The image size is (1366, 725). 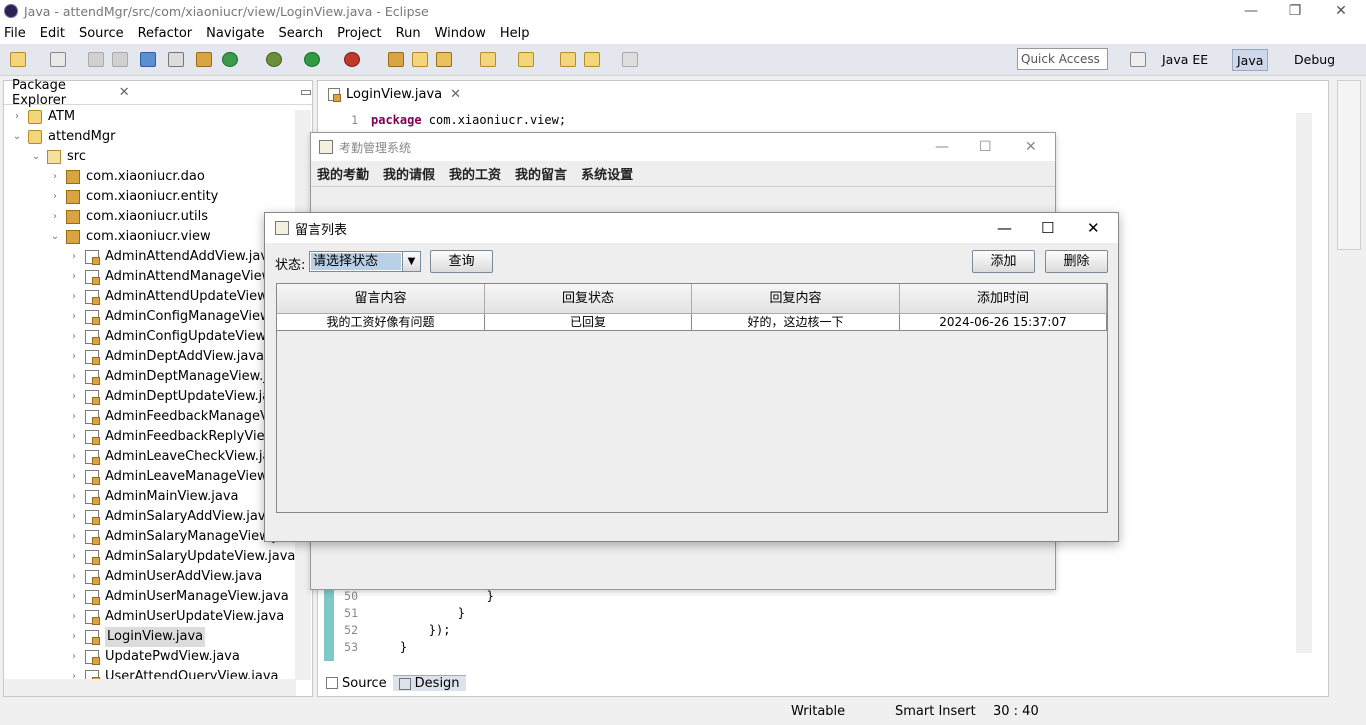 I want to click on column-header-reply-content: 回复内容, so click(x=796, y=299).